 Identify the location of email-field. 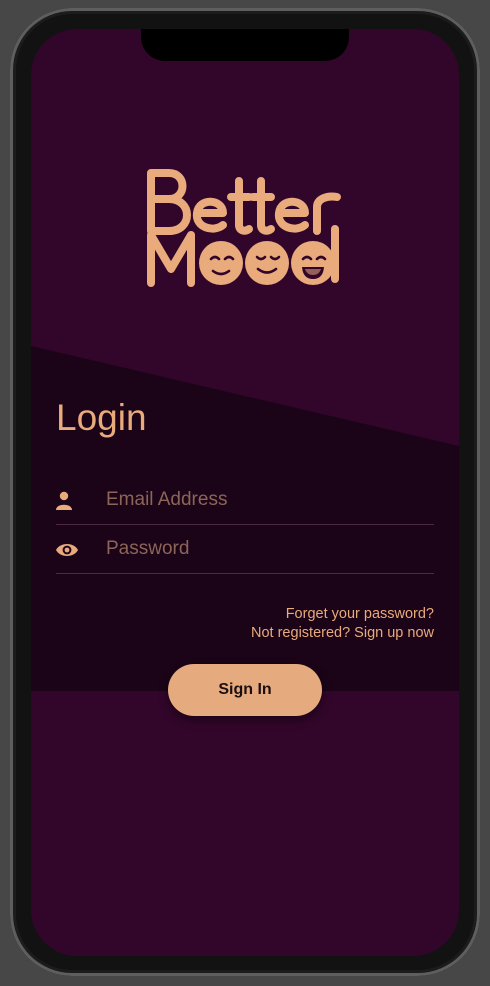
(245, 501).